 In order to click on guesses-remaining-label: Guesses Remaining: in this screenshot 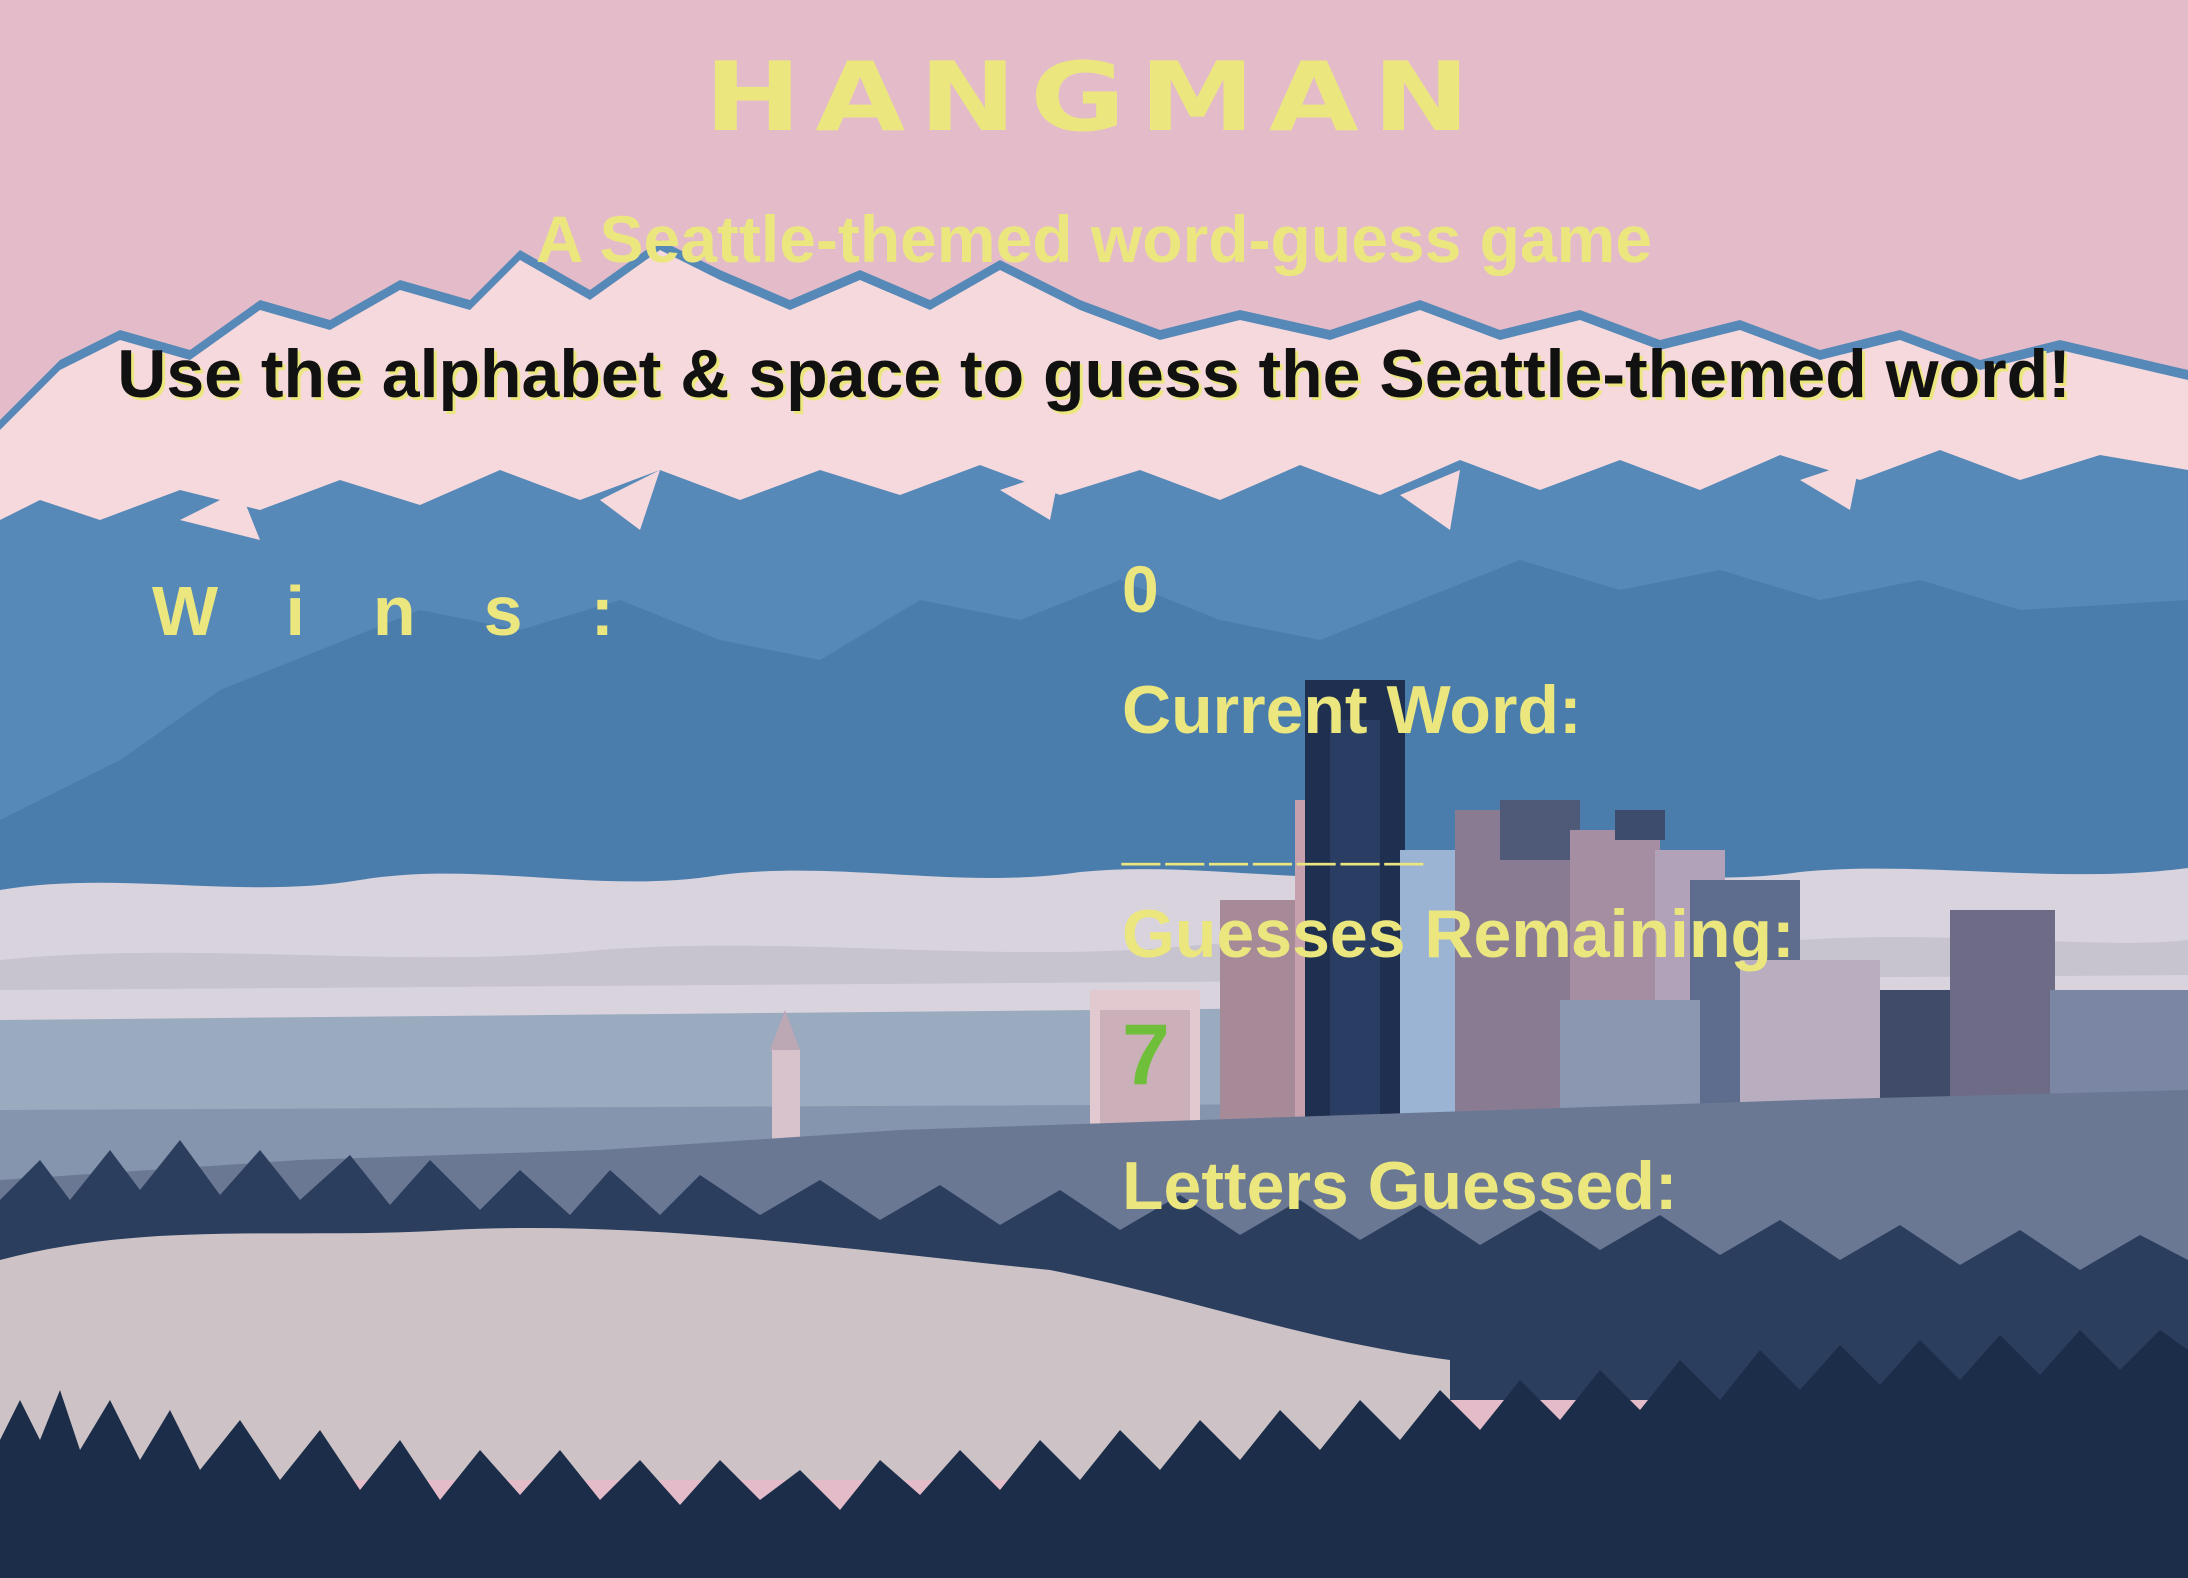, I will do `click(1458, 934)`.